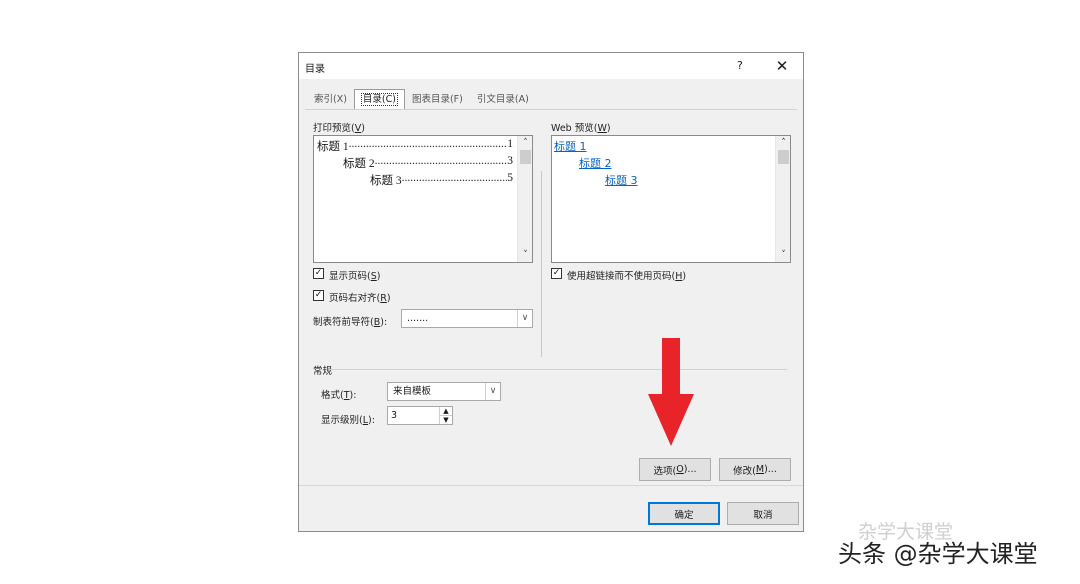  I want to click on tab-citations: 引文目录(A), so click(503, 99).